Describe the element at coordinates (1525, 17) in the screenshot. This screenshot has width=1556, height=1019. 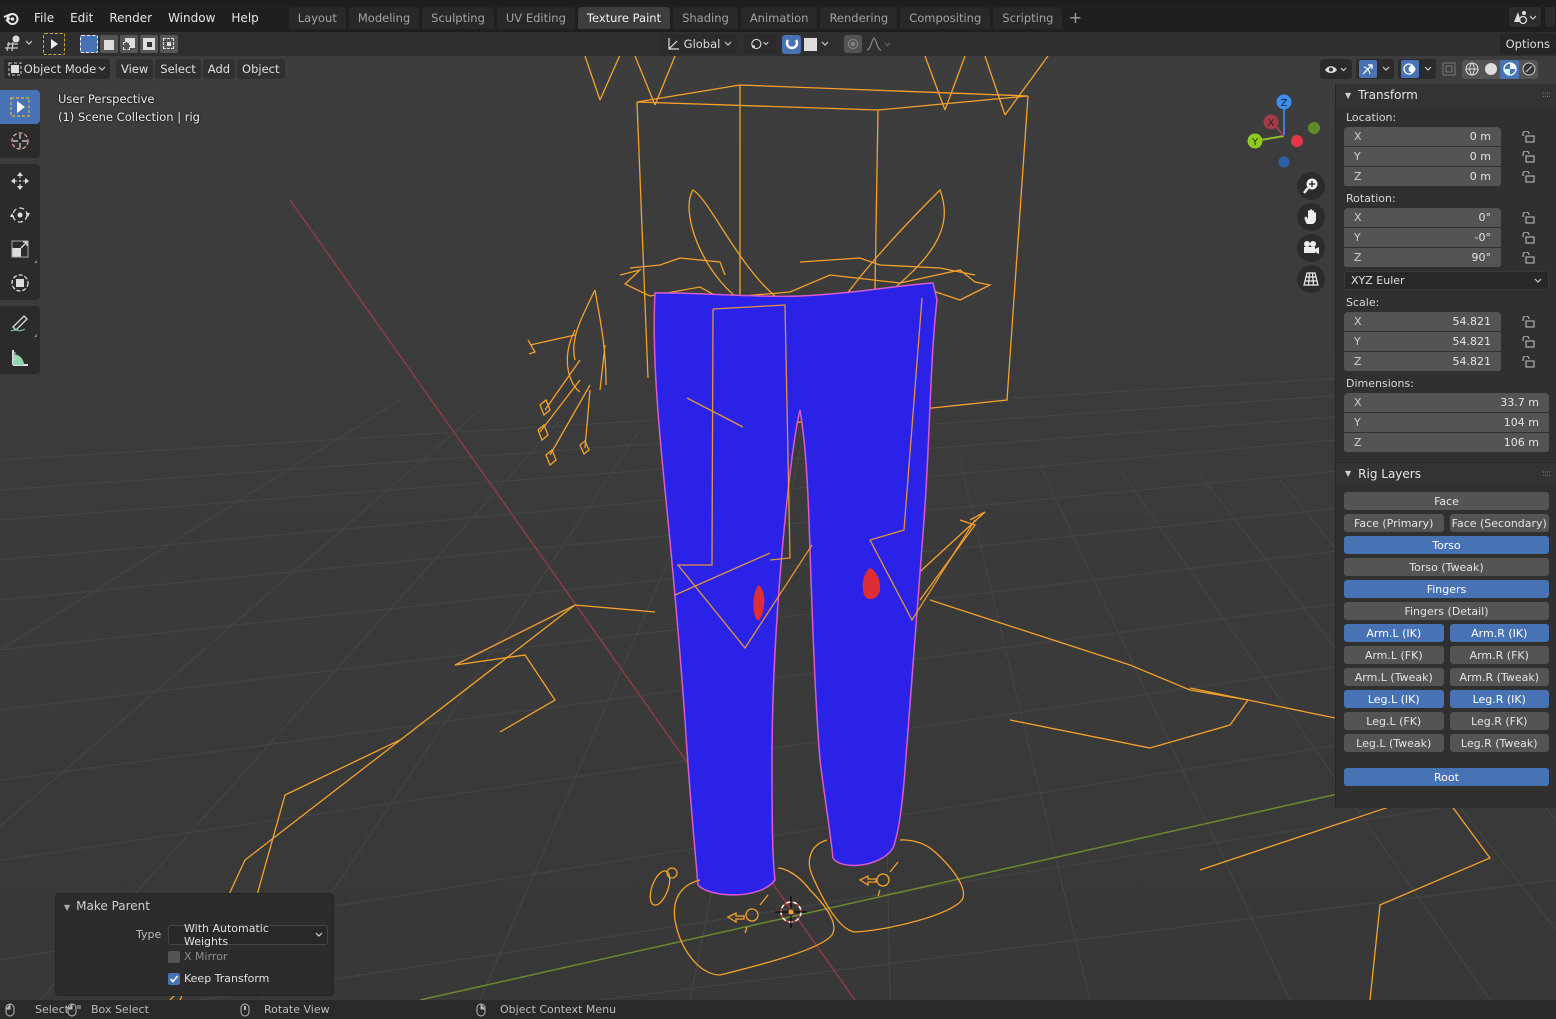
I see `scene-selector-button` at that location.